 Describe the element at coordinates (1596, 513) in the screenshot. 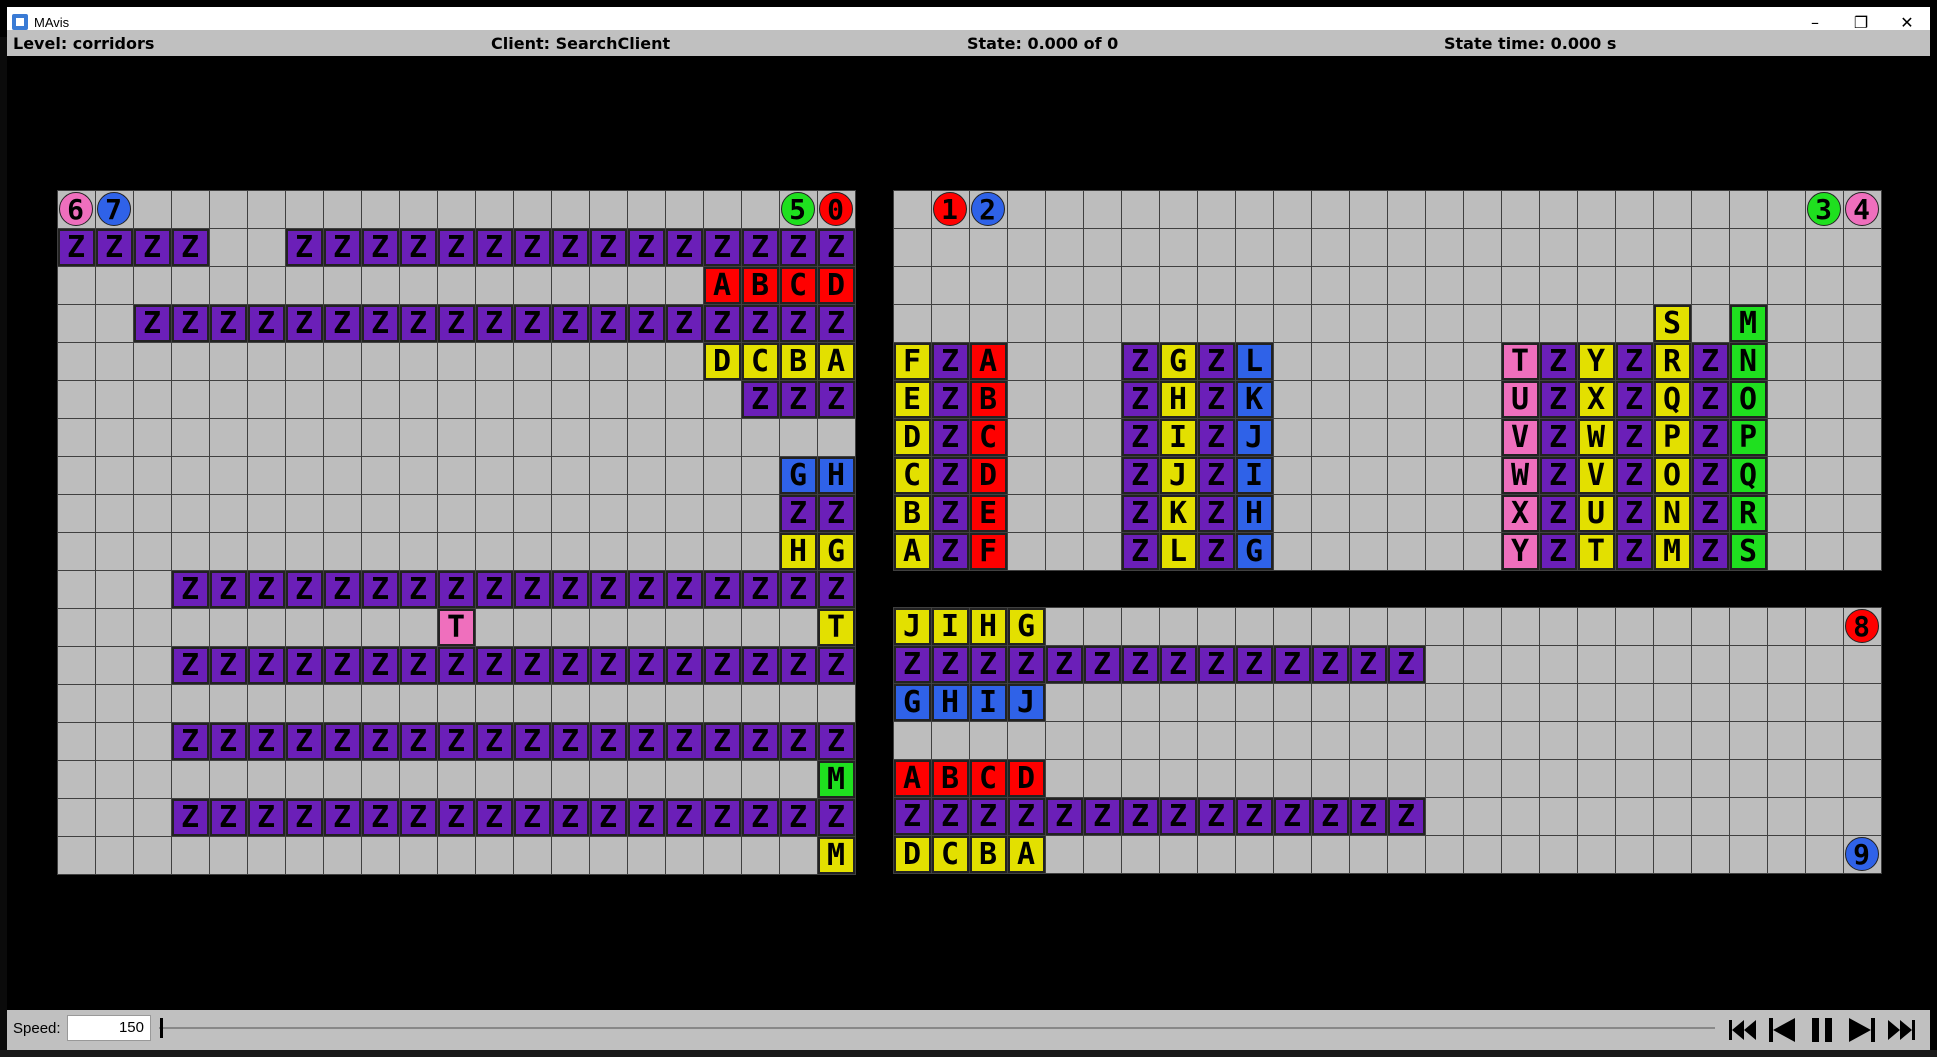

I see `box-u: U` at that location.